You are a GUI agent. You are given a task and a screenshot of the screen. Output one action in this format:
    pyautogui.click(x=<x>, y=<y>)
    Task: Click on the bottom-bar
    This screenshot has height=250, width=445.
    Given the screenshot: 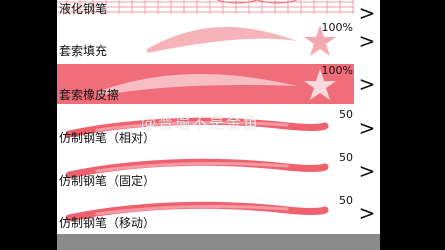 What is the action you would take?
    pyautogui.click(x=218, y=242)
    